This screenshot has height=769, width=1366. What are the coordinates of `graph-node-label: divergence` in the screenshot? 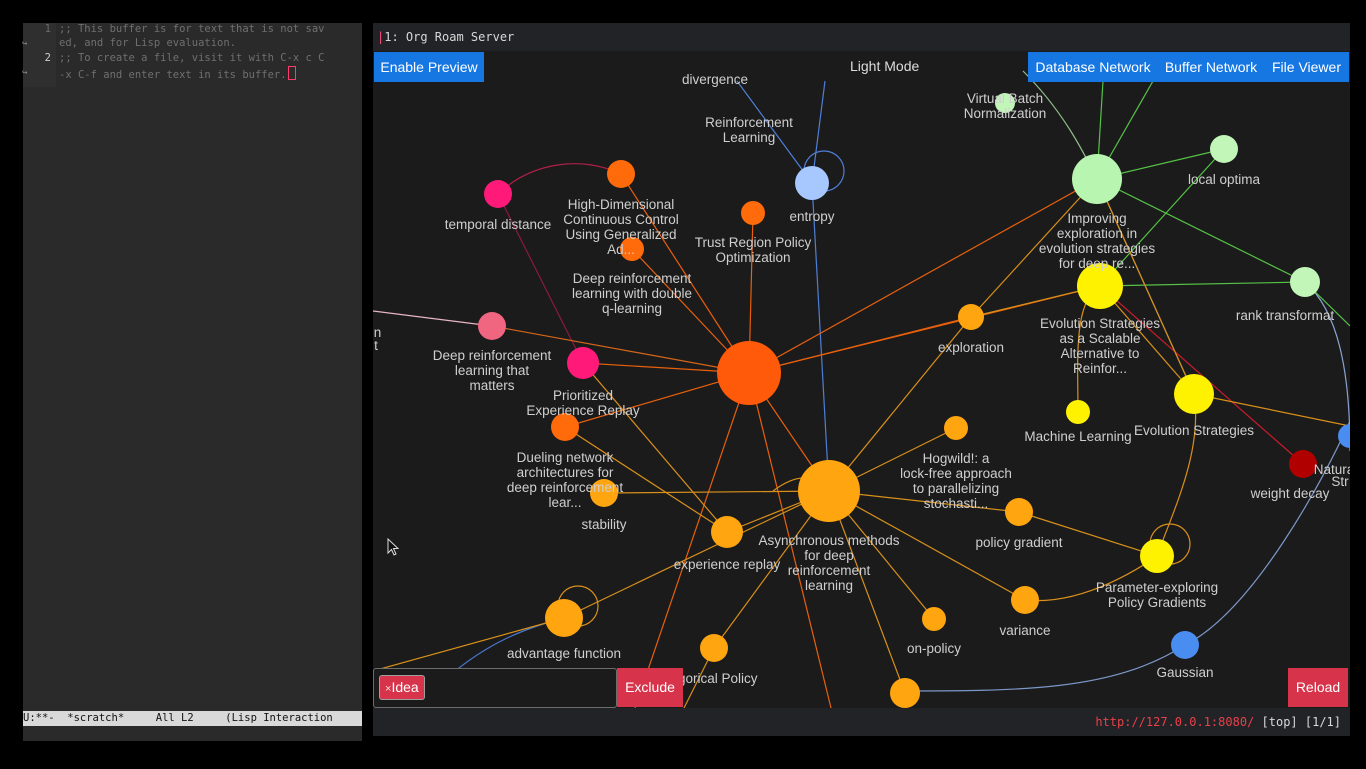 It's located at (715, 79).